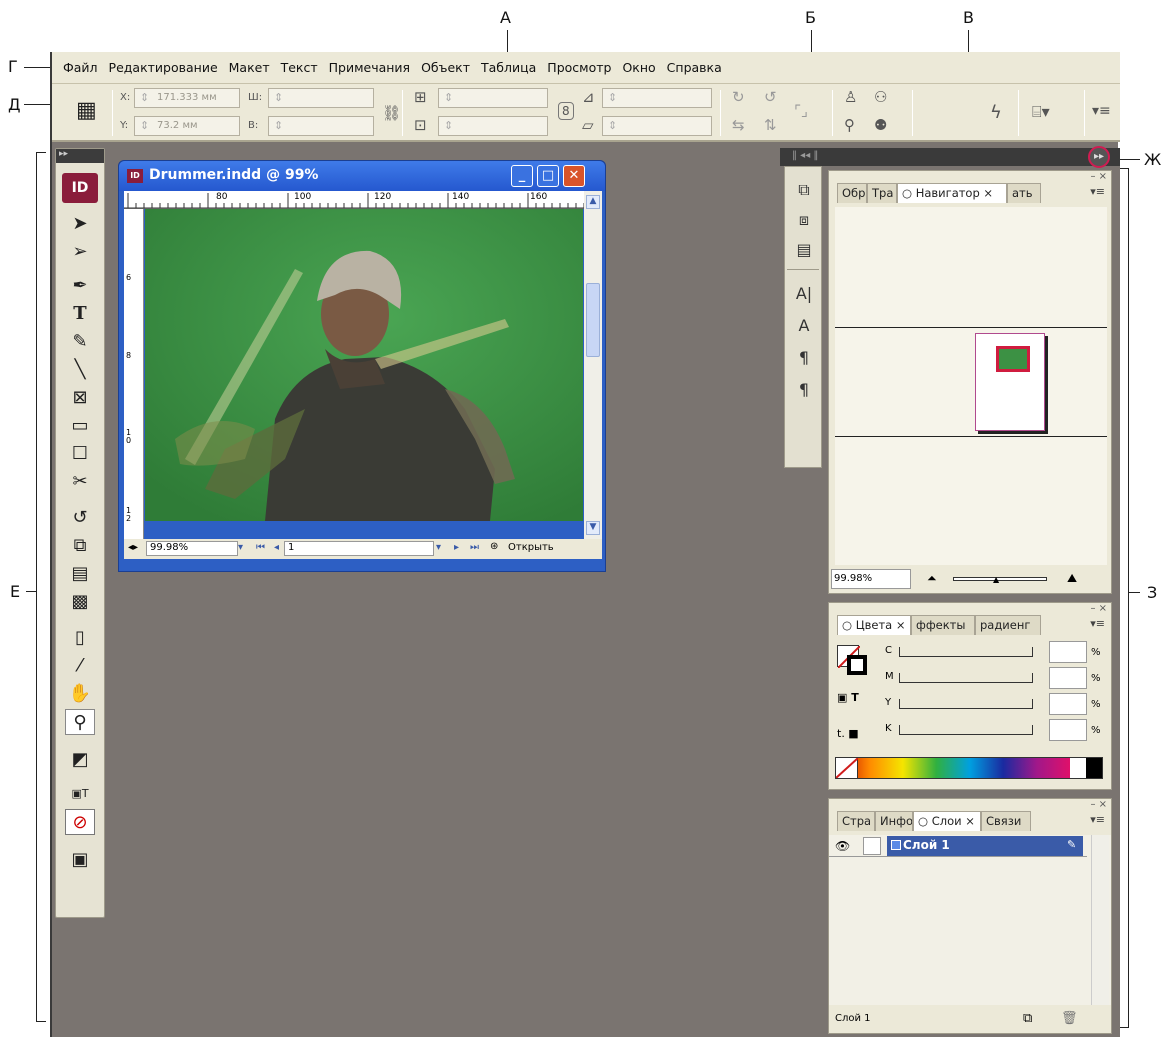 This screenshot has height=1037, width=1164. What do you see at coordinates (80, 426) in the screenshot?
I see `rectangle-tool-icon: ▭` at bounding box center [80, 426].